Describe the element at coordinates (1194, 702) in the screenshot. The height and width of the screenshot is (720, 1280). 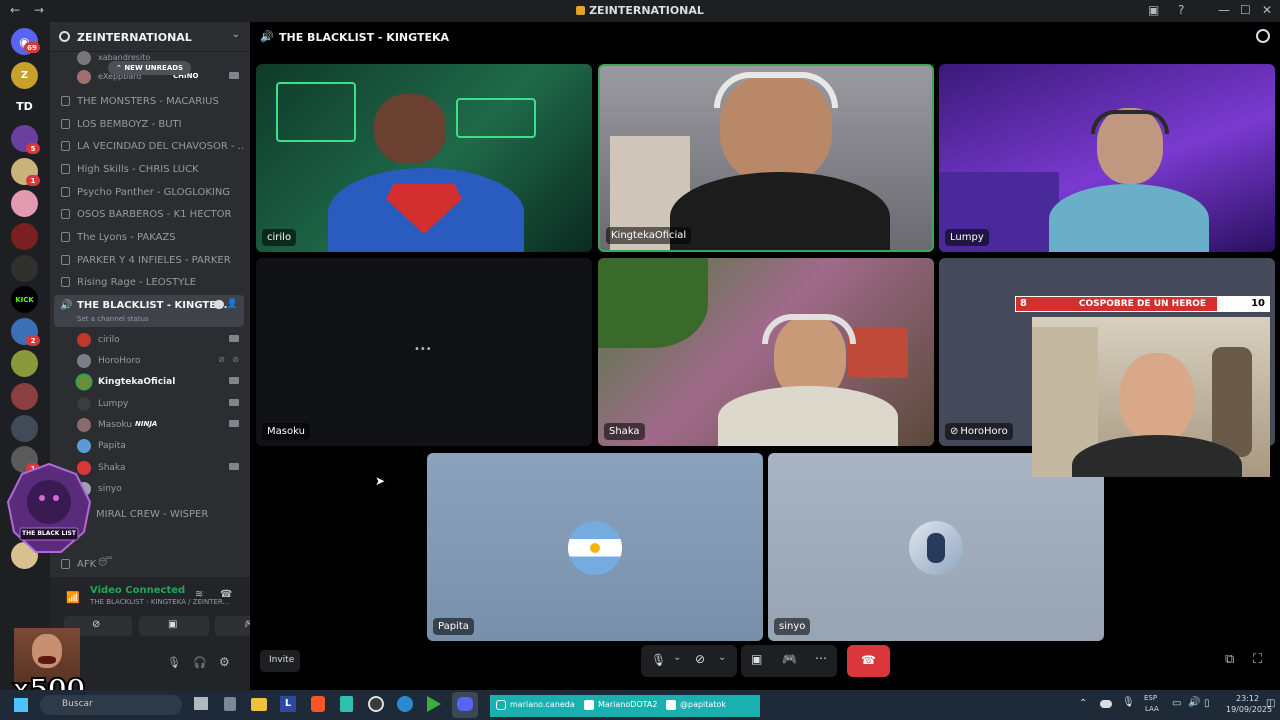
I see `volume-icon: 🔊` at that location.